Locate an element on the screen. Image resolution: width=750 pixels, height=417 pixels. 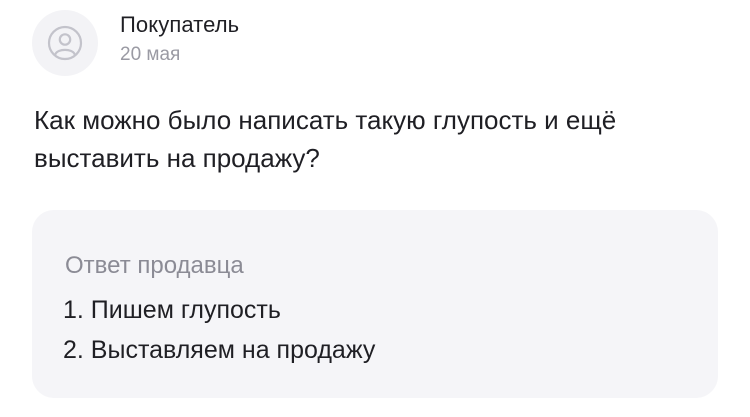
review-author: Покупатель is located at coordinates (179, 25).